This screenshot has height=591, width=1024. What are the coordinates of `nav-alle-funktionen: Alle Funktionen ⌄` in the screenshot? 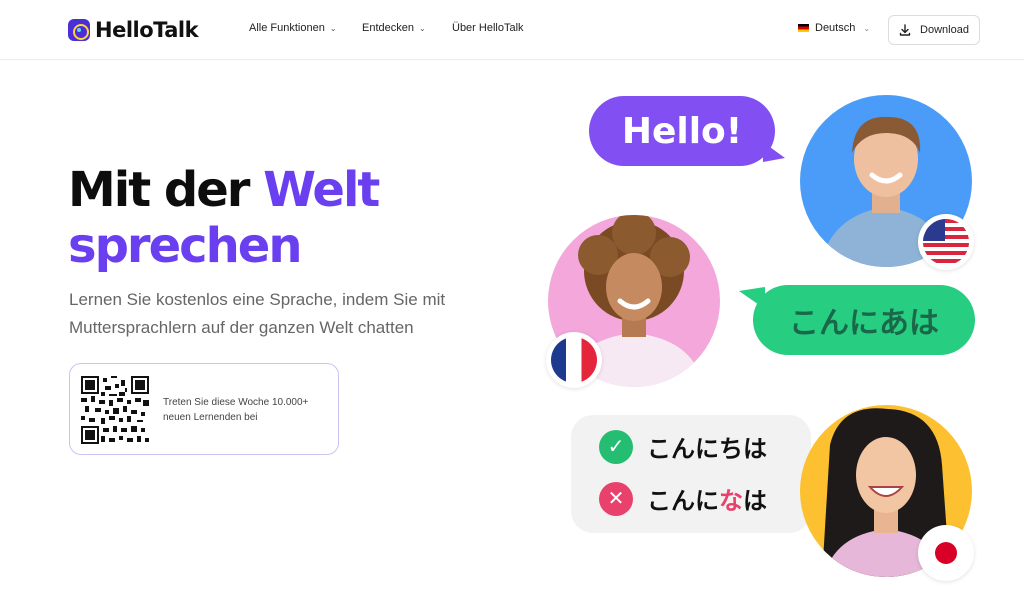 It's located at (293, 28).